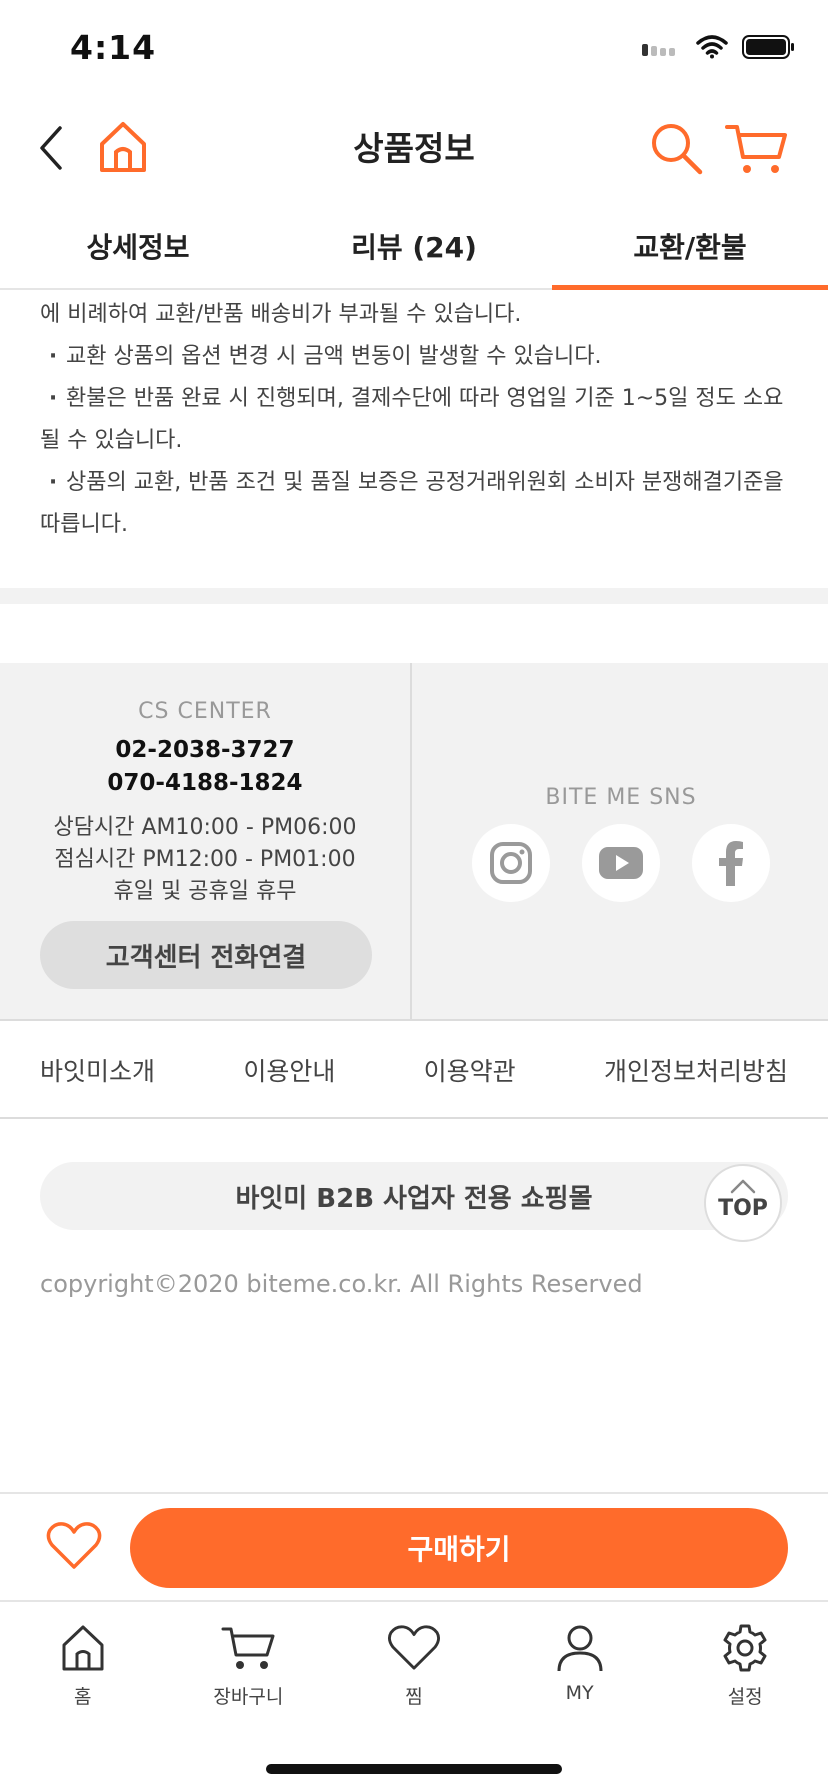 The image size is (828, 1792). I want to click on footer-link-privacy: 개인정보처리방침, so click(696, 1070).